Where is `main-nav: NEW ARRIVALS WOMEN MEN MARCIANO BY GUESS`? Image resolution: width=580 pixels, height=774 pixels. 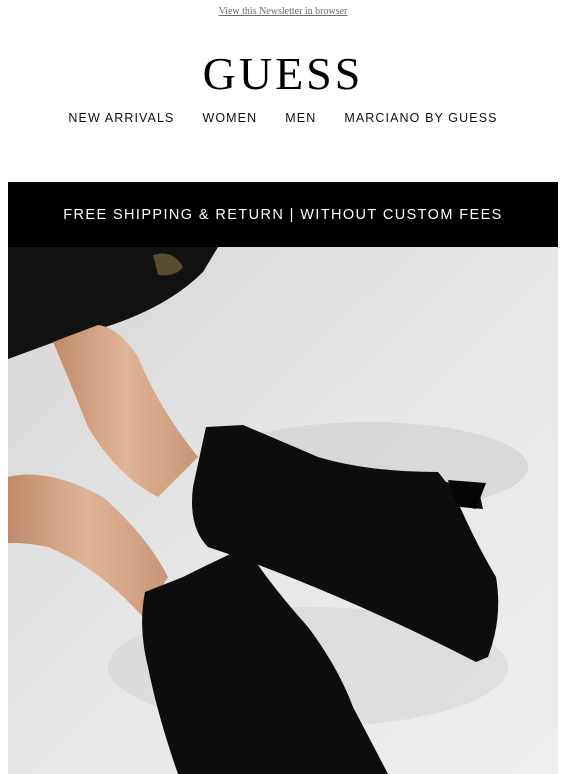
main-nav: NEW ARRIVALS WOMEN MEN MARCIANO BY GUESS is located at coordinates (283, 118).